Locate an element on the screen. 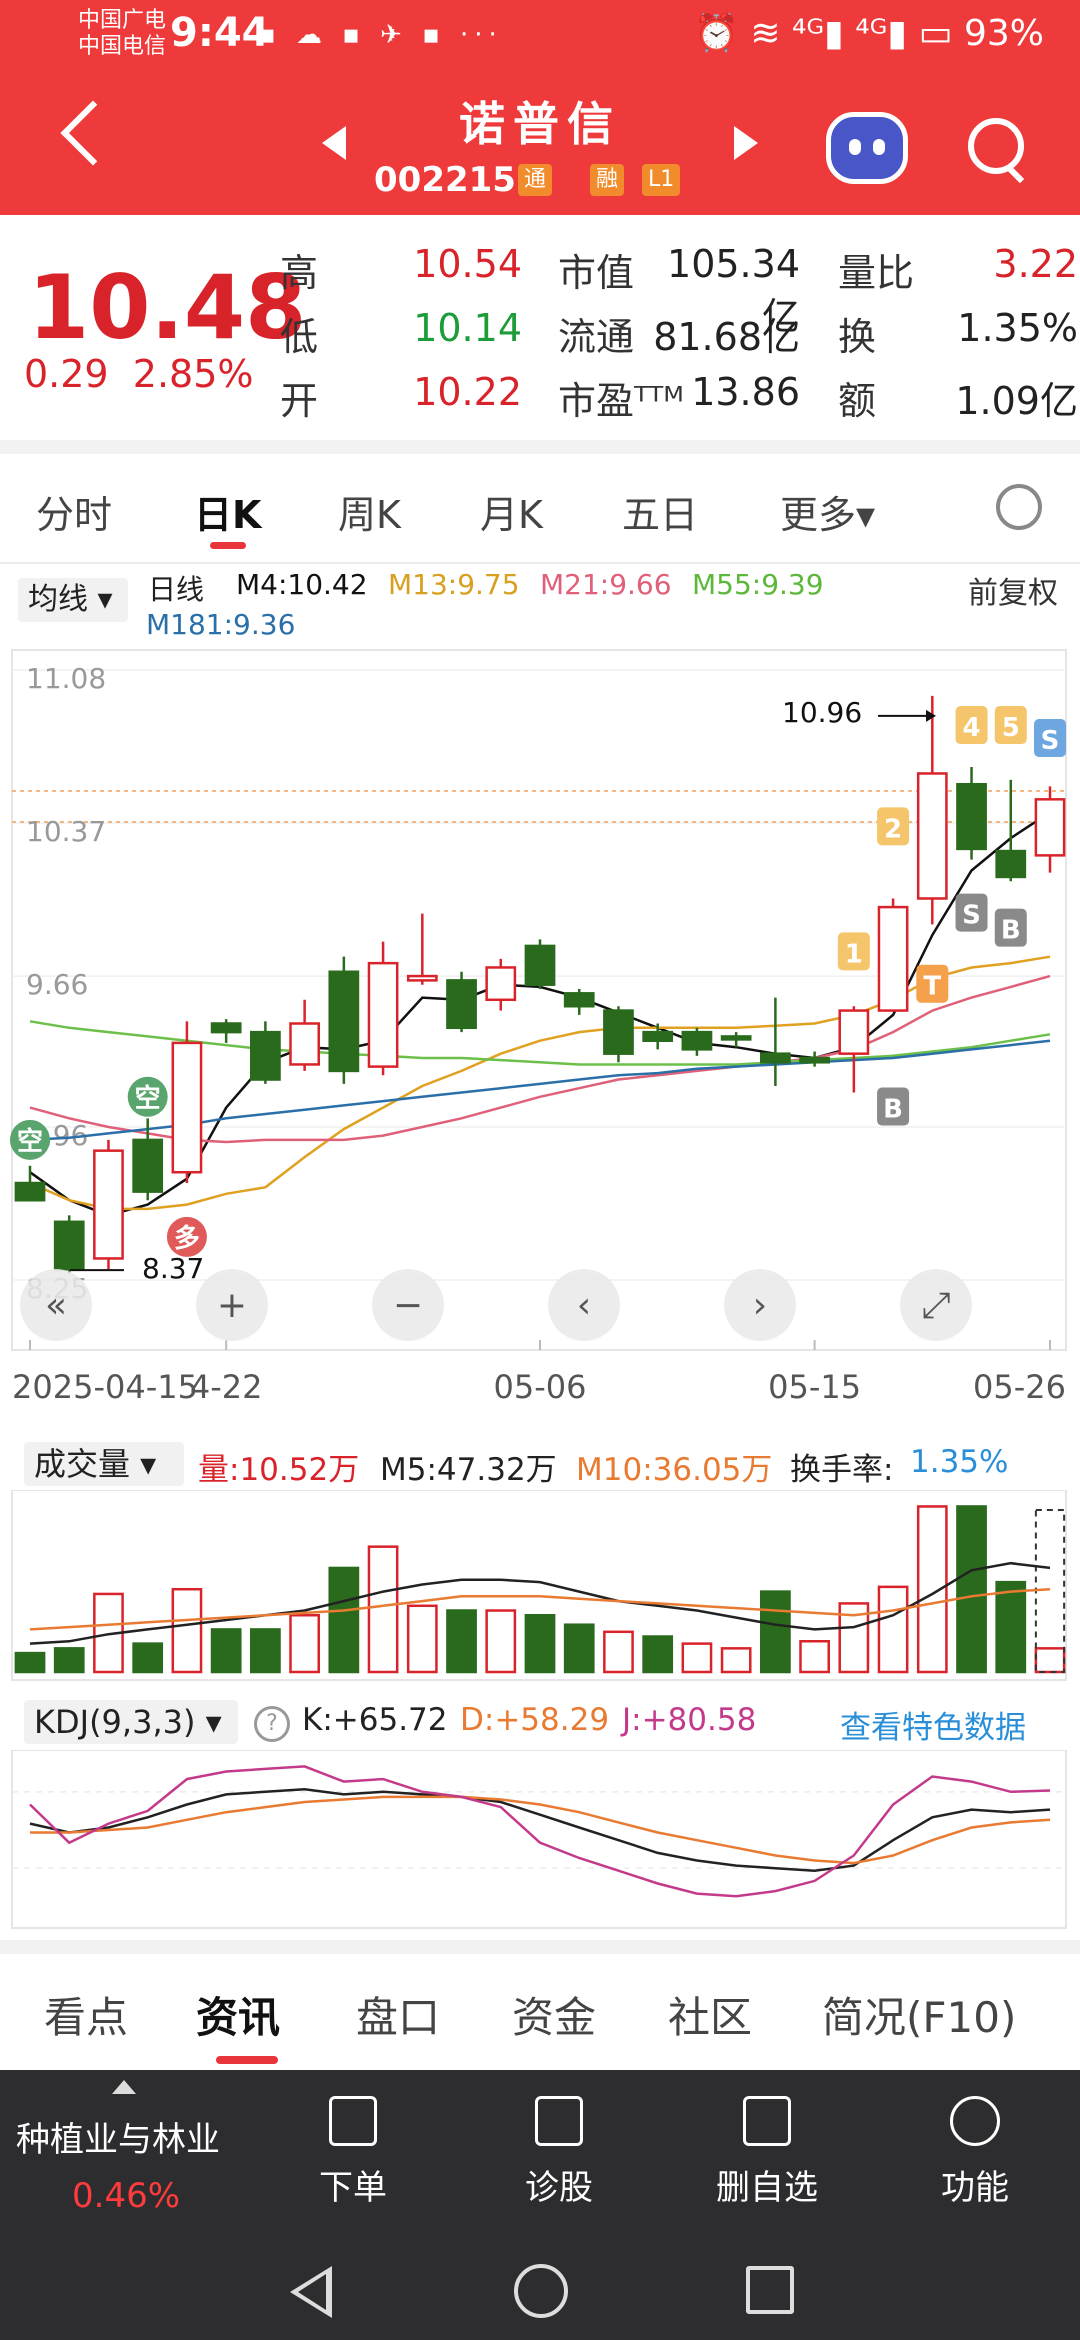  featured-data-link: 查看特色数据 is located at coordinates (933, 1724).